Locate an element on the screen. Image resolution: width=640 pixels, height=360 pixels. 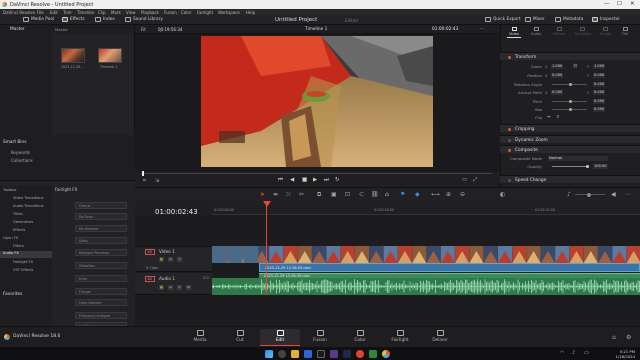
settings-gear-icon: ⚙ is located at coordinates (628, 337).